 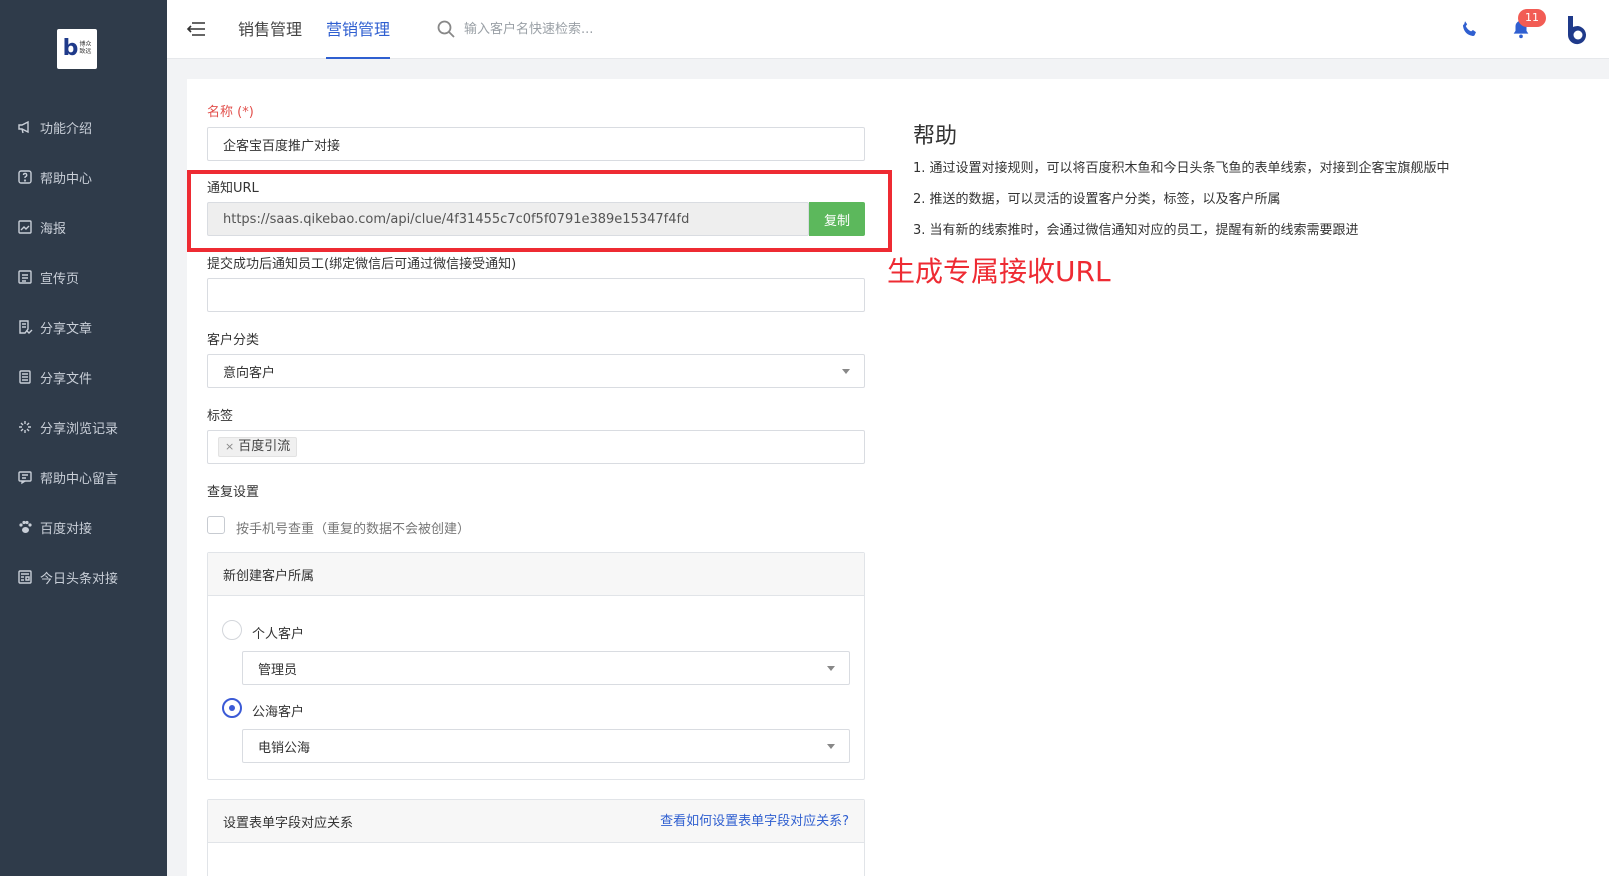 What do you see at coordinates (536, 295) in the screenshot?
I see `notify-employee-input` at bounding box center [536, 295].